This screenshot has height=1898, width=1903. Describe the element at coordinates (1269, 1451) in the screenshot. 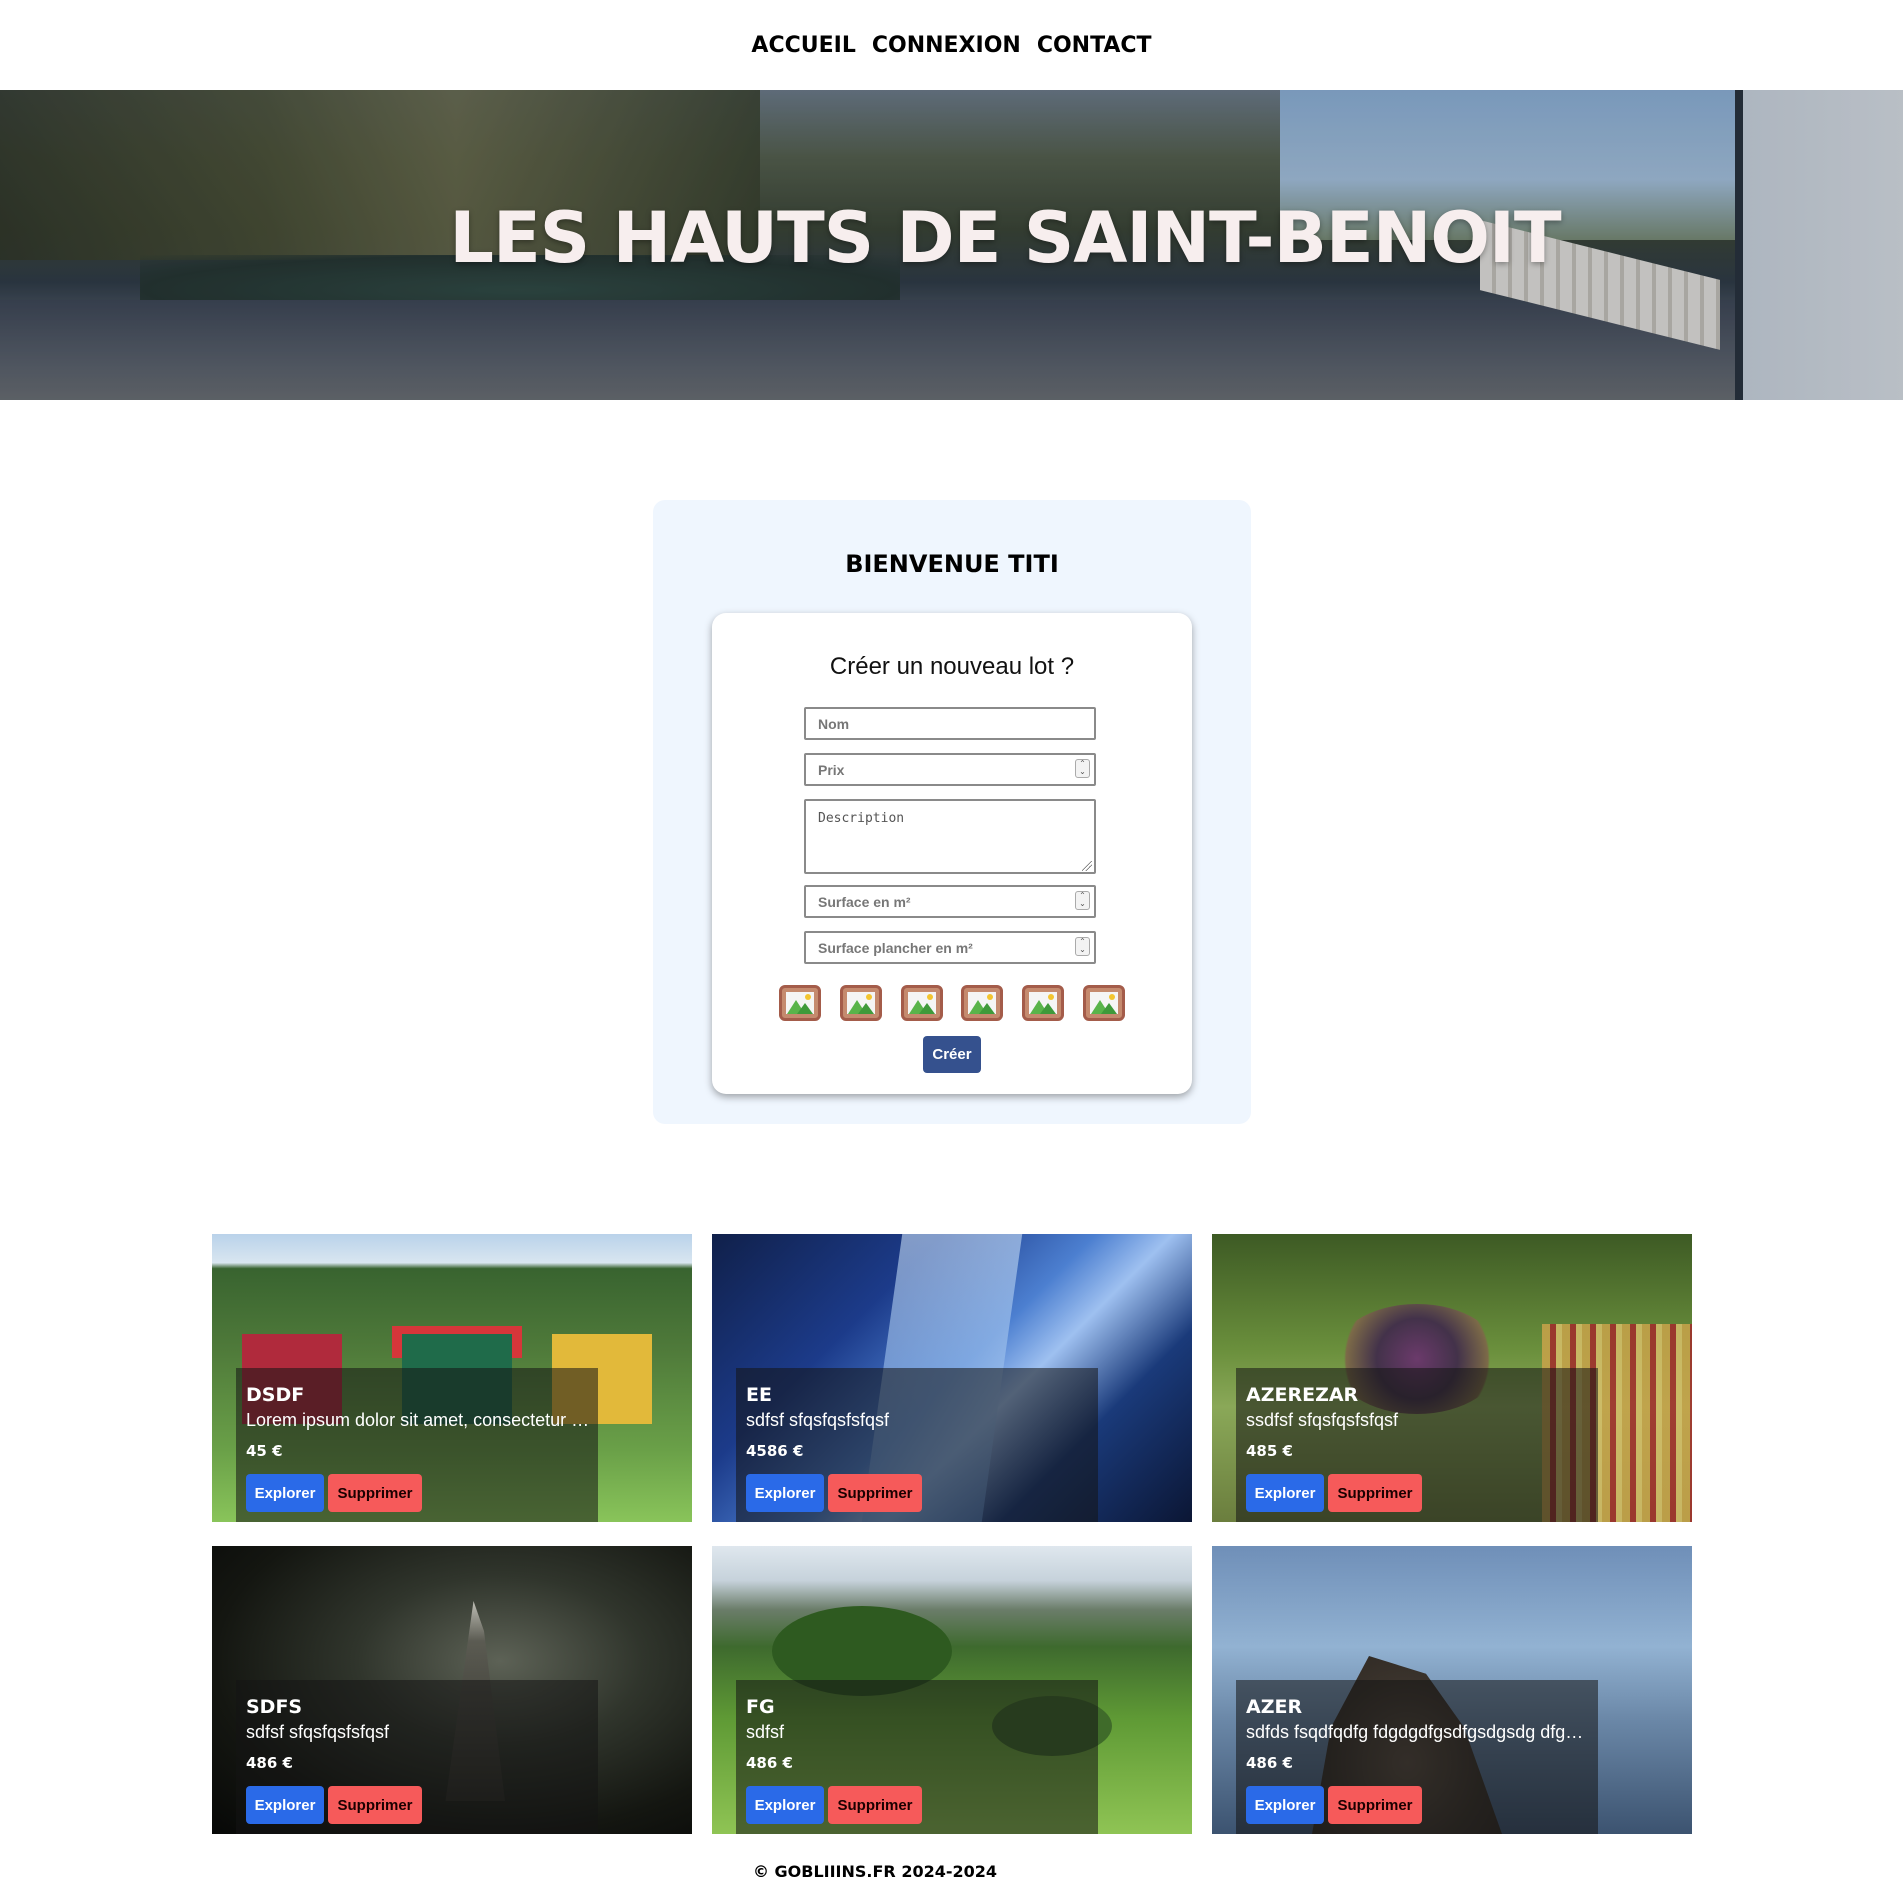

I see `lot-price: 485 €` at that location.